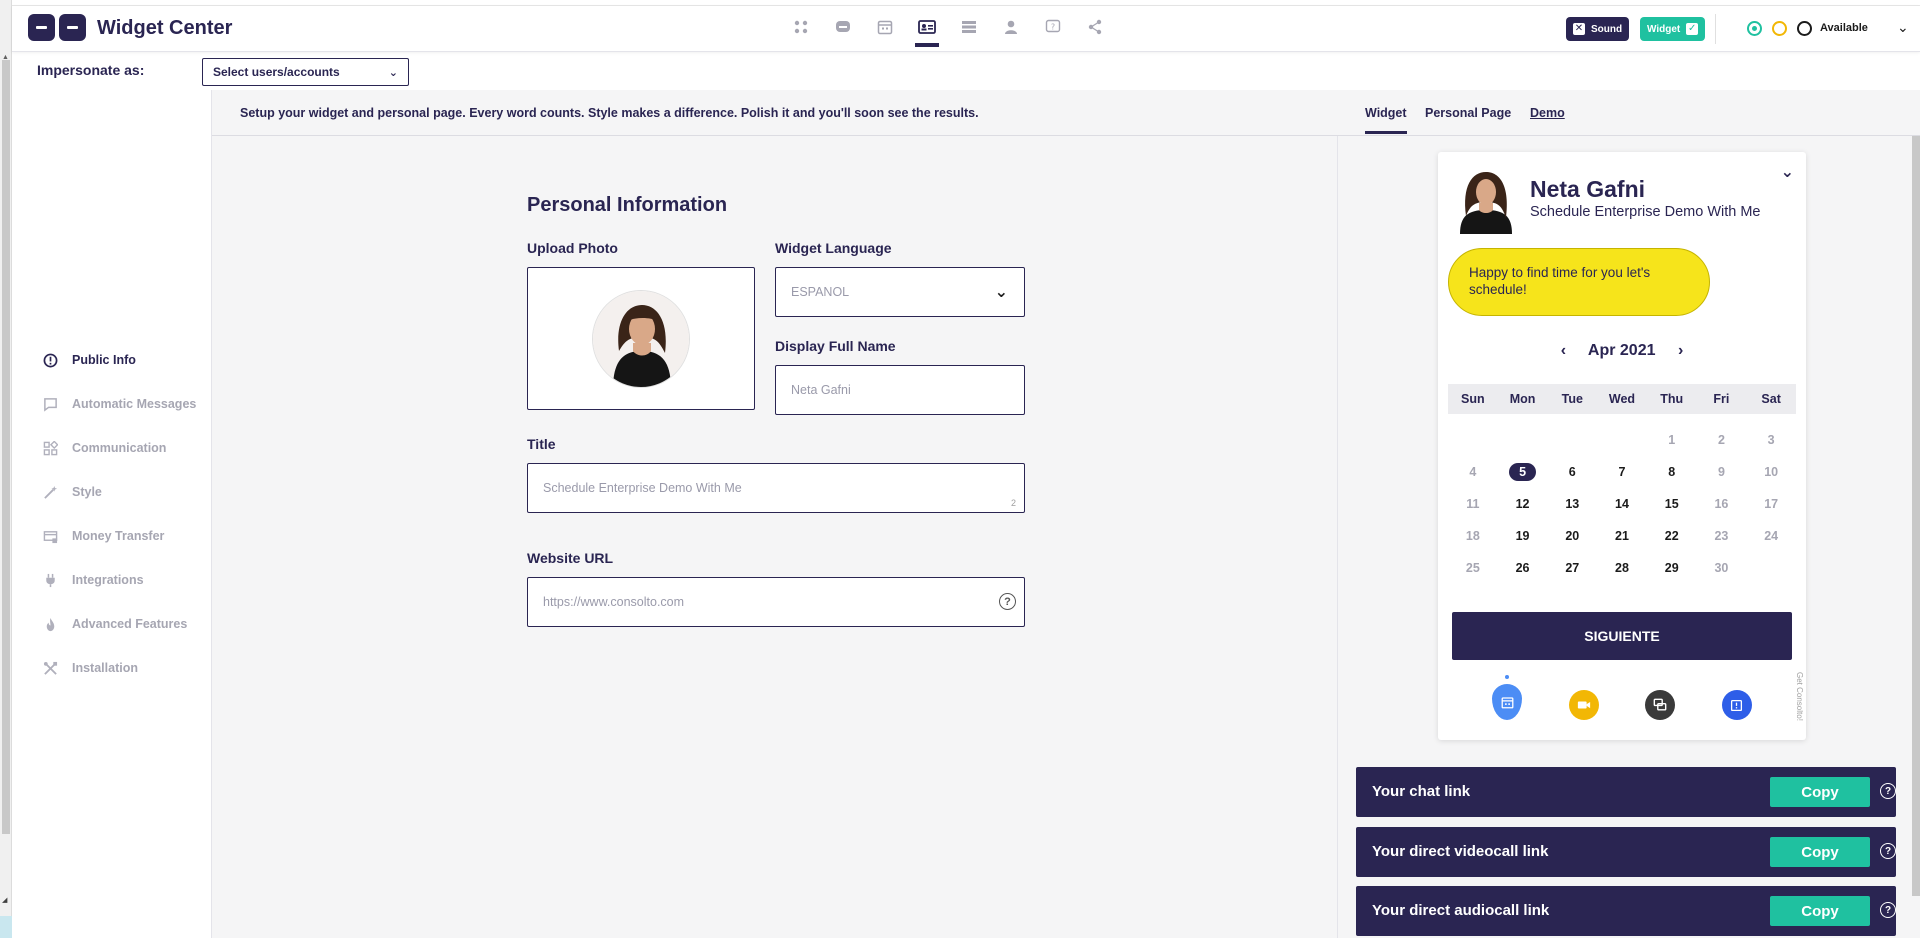 The height and width of the screenshot is (938, 1920). Describe the element at coordinates (105, 668) in the screenshot. I see `sidebar-item-label: Installation` at that location.